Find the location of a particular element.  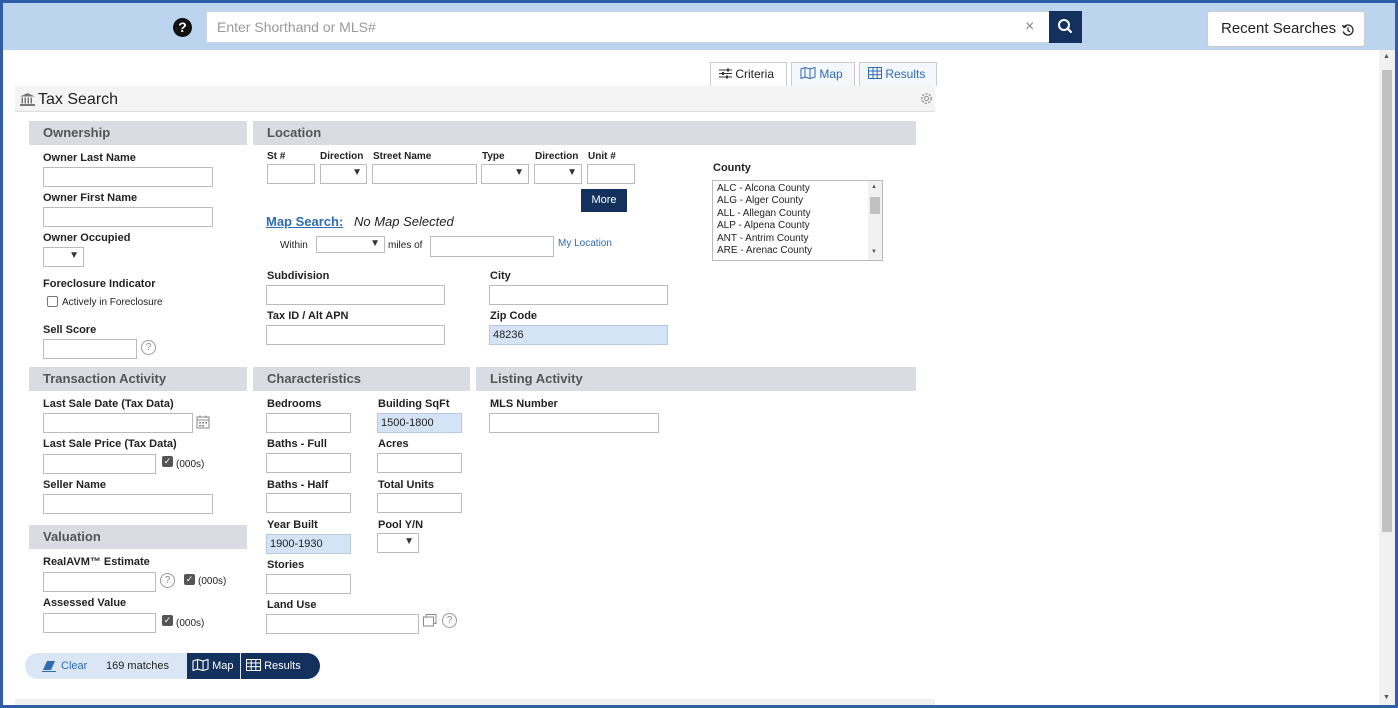

seller-name-input is located at coordinates (128, 504).